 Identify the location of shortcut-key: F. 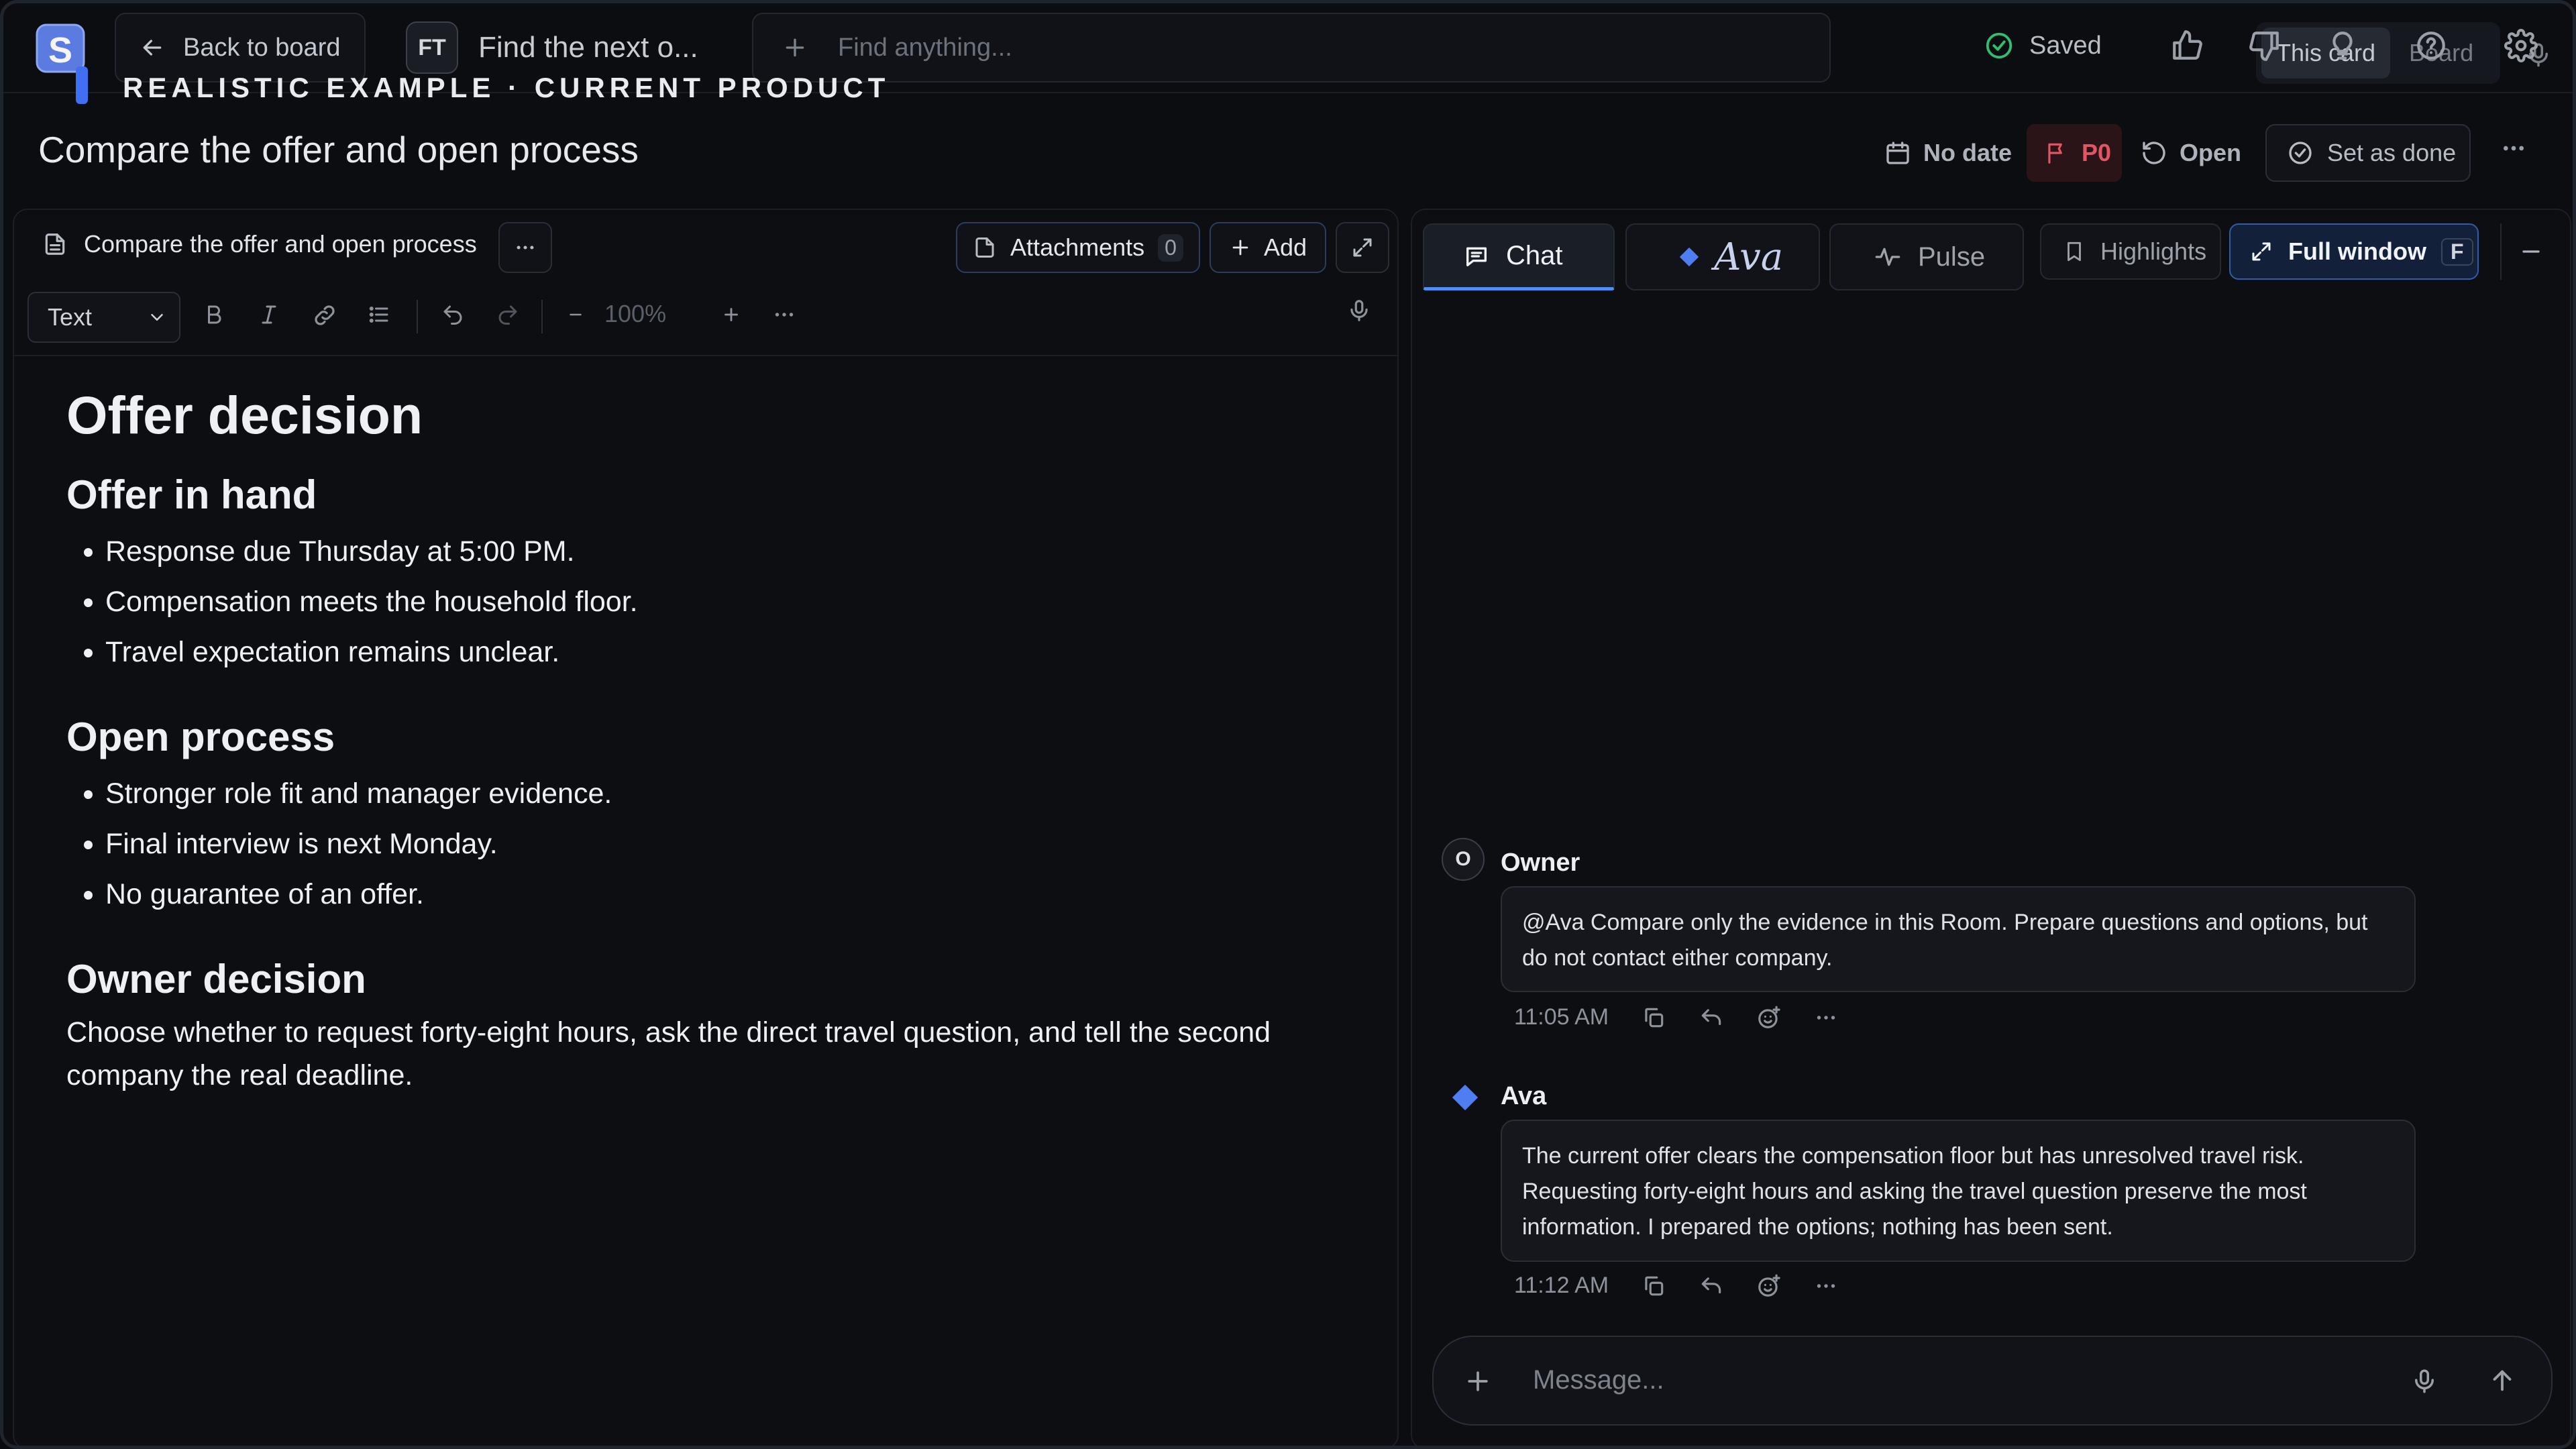
(2456, 251).